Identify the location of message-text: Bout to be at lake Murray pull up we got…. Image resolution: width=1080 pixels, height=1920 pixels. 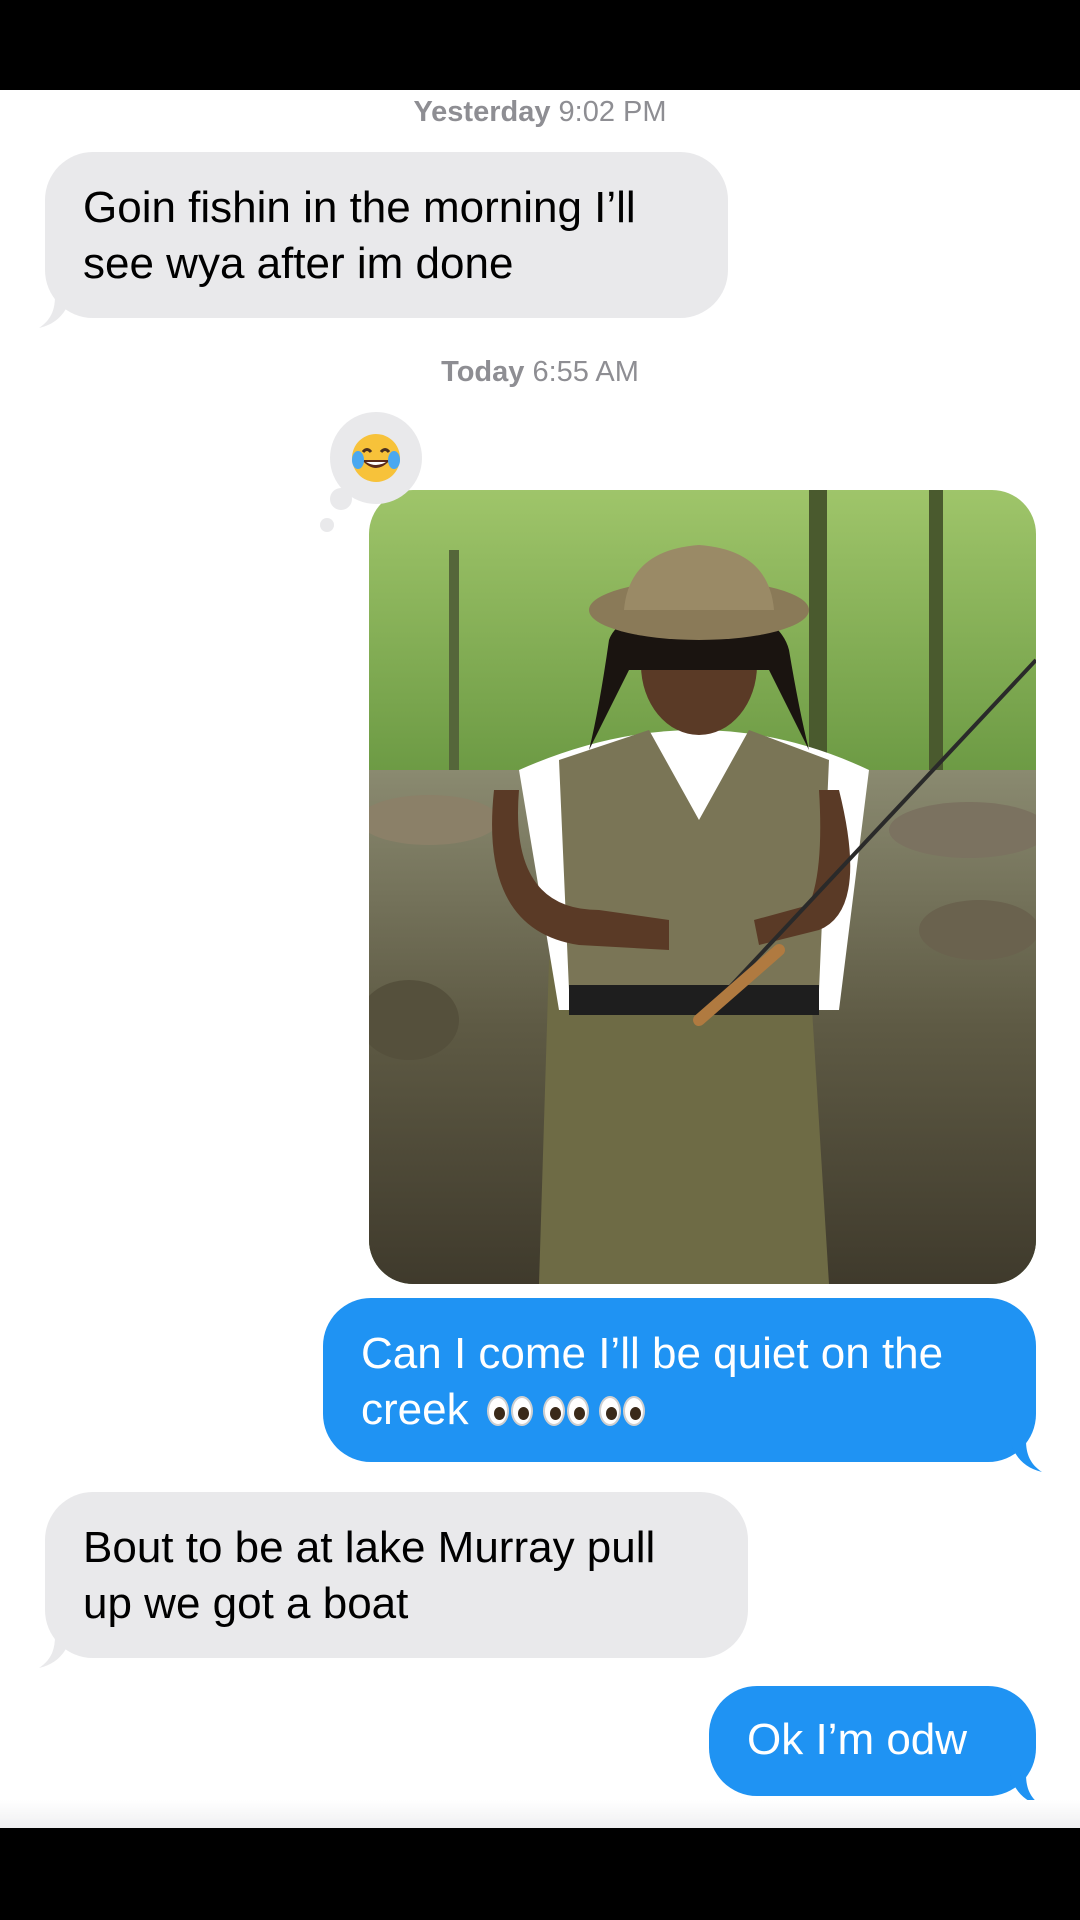
(369, 1575).